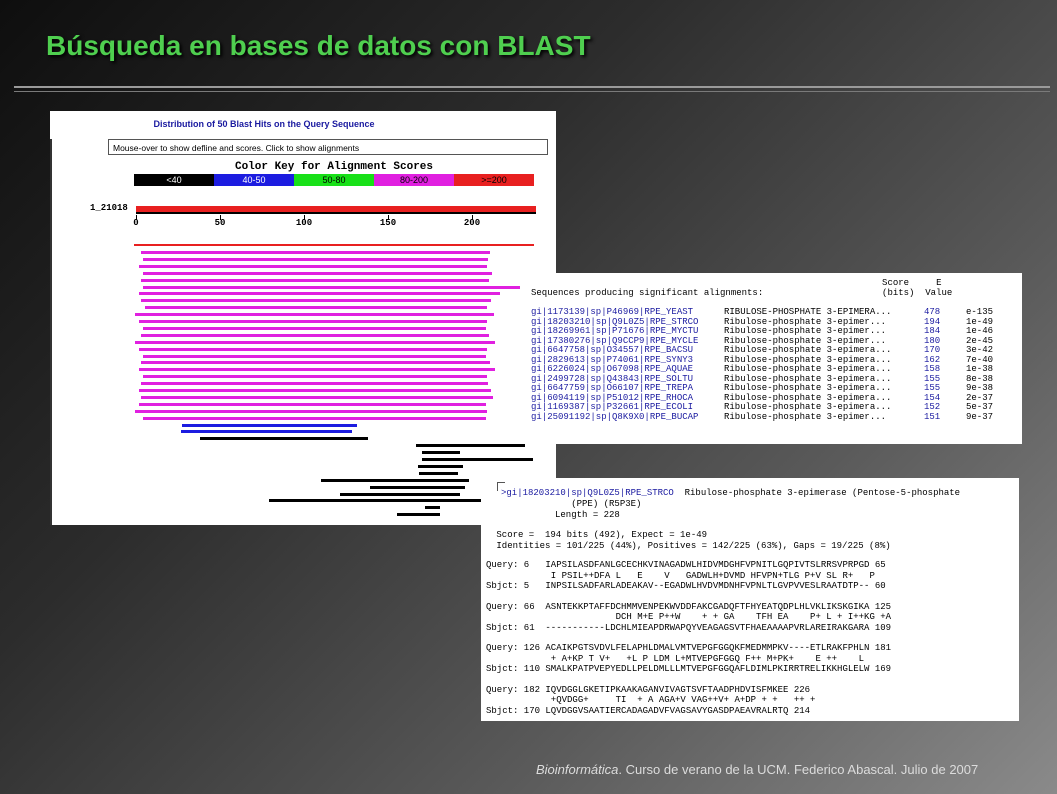 The height and width of the screenshot is (794, 1057). Describe the element at coordinates (318, 45) in the screenshot. I see `slide-title: Búsqueda en bases de datos con BLAST` at that location.